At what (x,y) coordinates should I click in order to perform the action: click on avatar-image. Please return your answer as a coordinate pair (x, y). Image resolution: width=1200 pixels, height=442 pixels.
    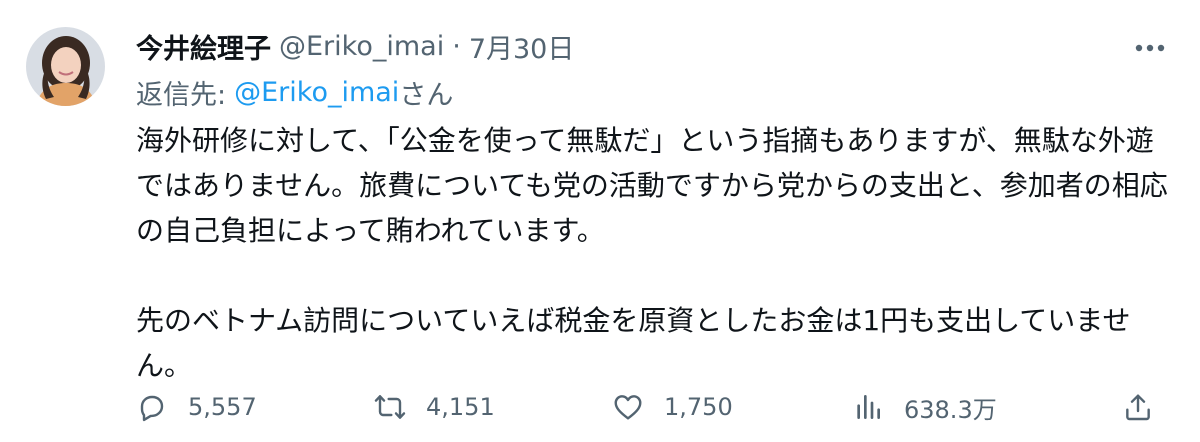
    Looking at the image, I should click on (65, 66).